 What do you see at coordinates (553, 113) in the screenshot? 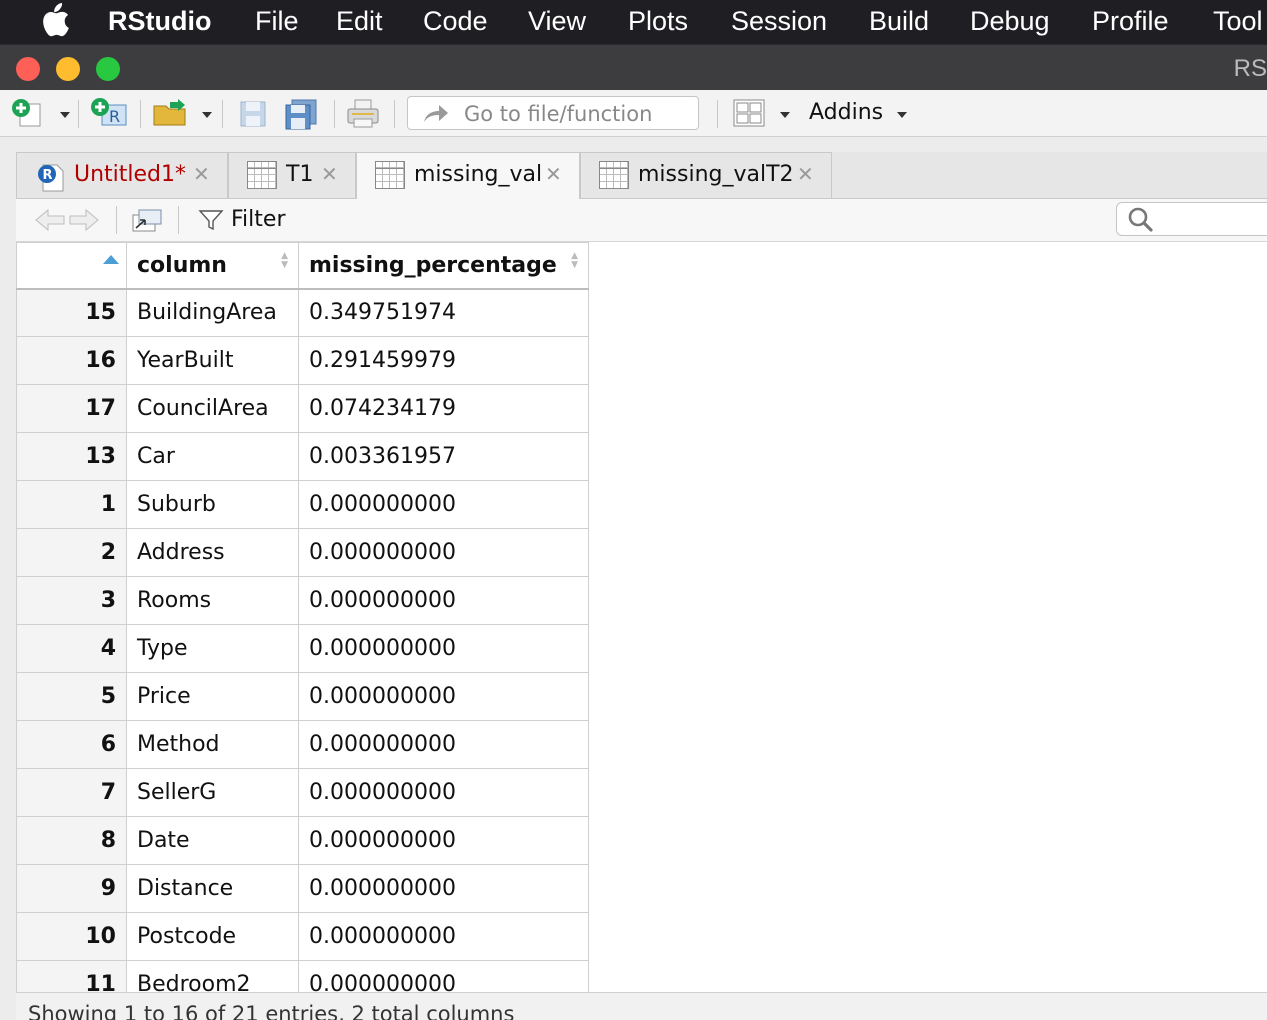
I see `go-to-file-function-input: Go to file/function` at bounding box center [553, 113].